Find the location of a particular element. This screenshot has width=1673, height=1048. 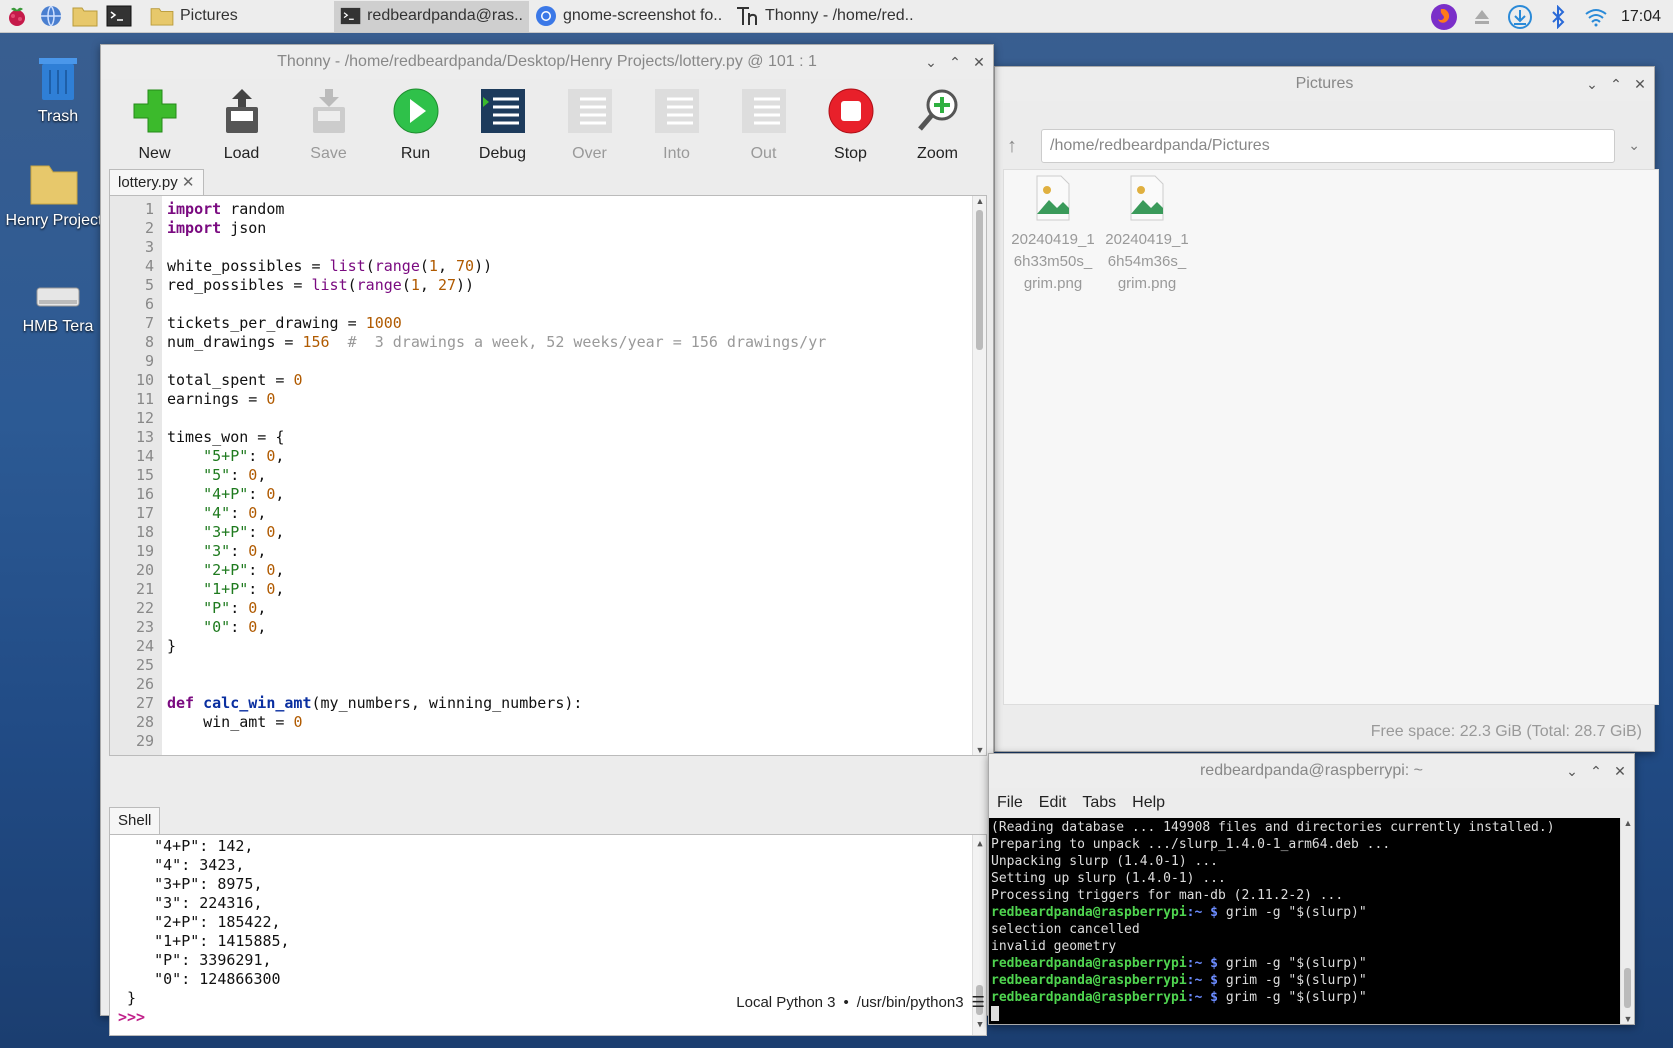

file-item: 20240419_1 6h54m36s_ grim.png is located at coordinates (1147, 234).